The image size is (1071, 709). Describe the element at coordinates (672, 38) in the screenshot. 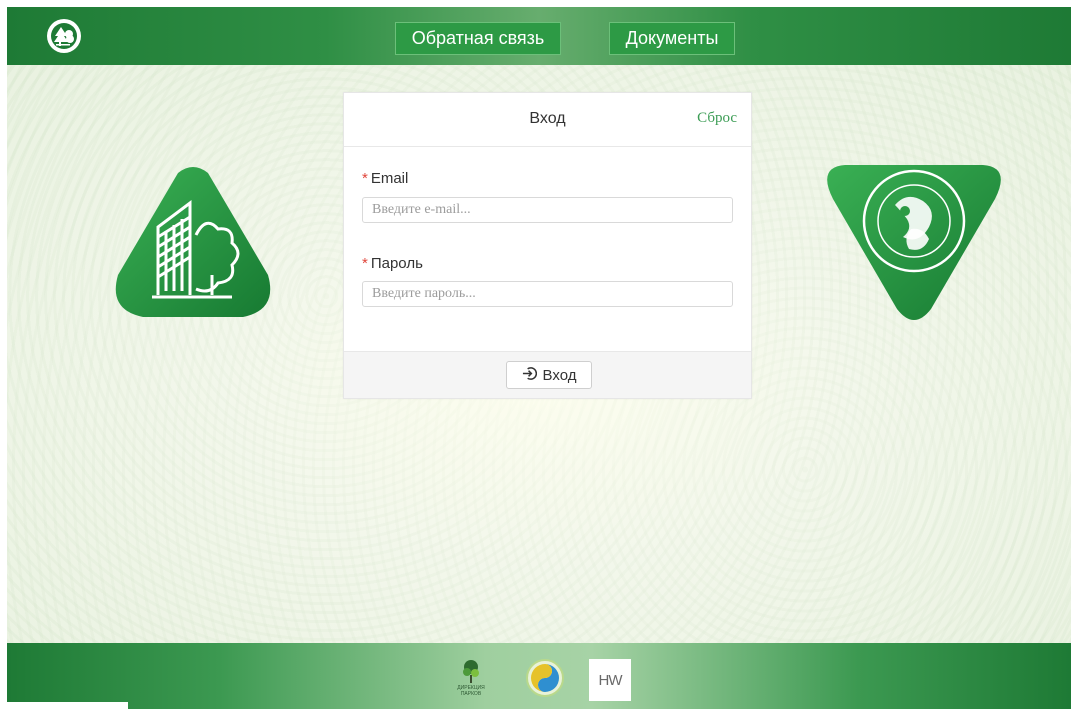

I see `nav-documents-button: Документы` at that location.